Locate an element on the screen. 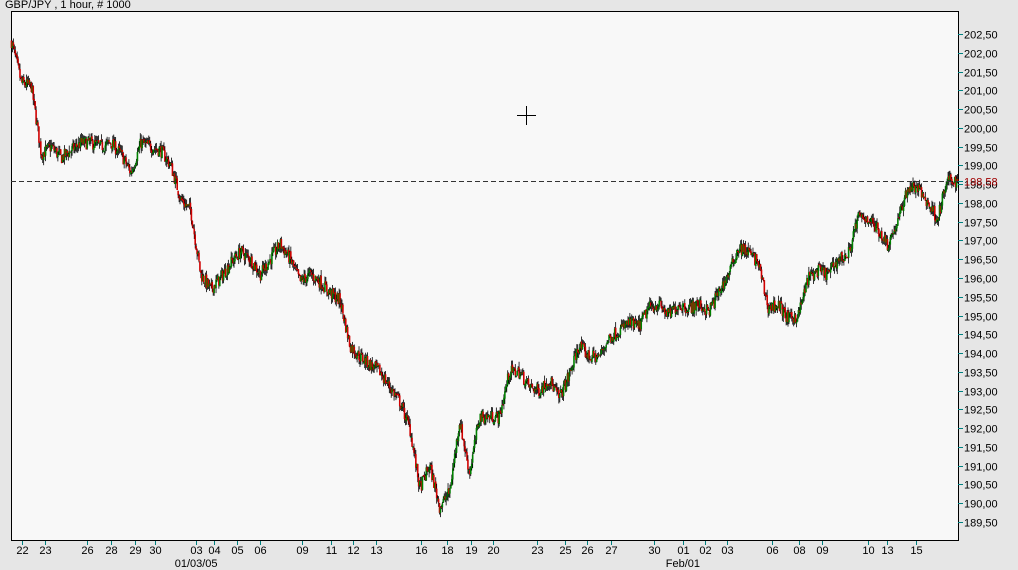 Image resolution: width=1018 pixels, height=570 pixels. y-tick-label: 196,00 is located at coordinates (981, 280).